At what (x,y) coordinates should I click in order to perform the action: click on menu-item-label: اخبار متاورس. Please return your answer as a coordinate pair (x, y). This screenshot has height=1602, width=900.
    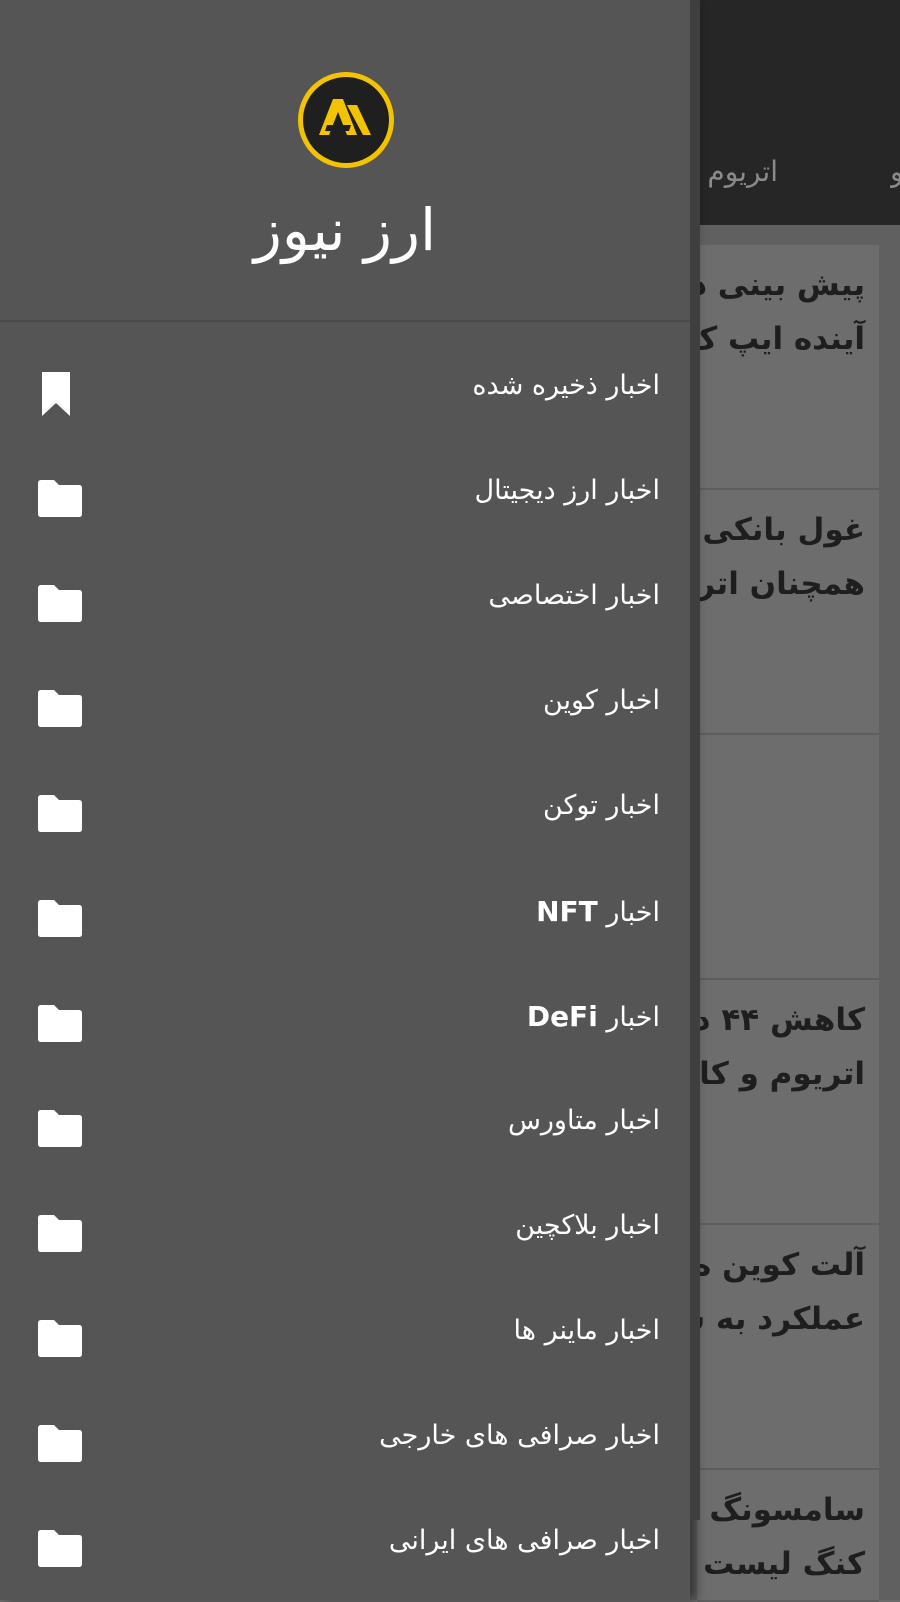
    Looking at the image, I should click on (583, 1120).